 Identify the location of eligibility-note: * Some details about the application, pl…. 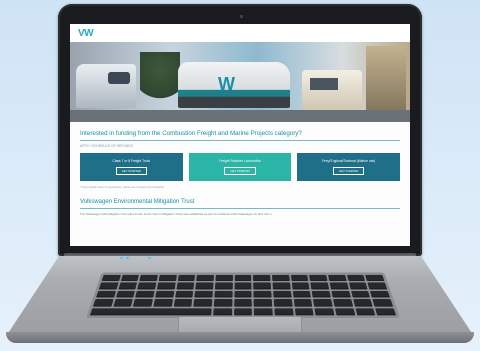
(122, 187).